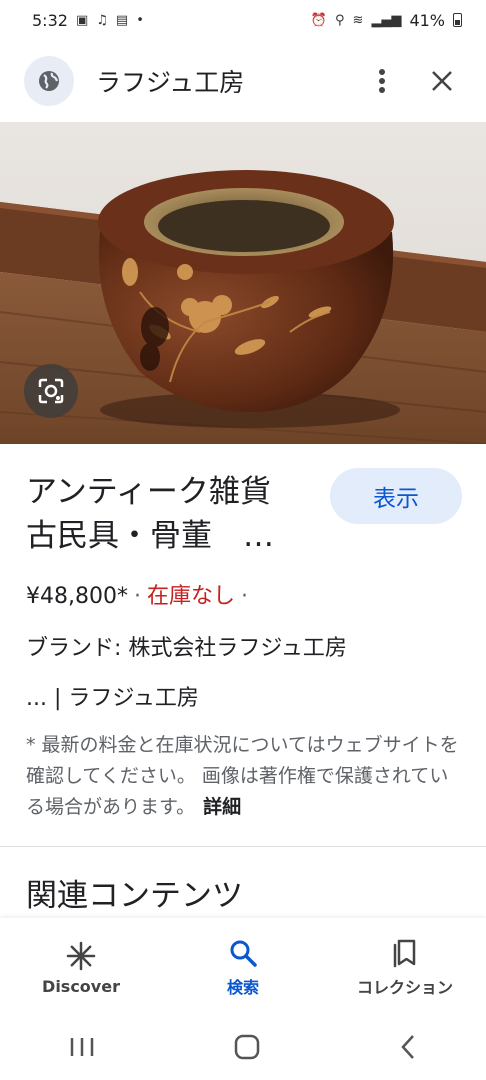 This screenshot has width=486, height=1080. Describe the element at coordinates (222, 807) in the screenshot. I see `details-link: 詳細` at that location.